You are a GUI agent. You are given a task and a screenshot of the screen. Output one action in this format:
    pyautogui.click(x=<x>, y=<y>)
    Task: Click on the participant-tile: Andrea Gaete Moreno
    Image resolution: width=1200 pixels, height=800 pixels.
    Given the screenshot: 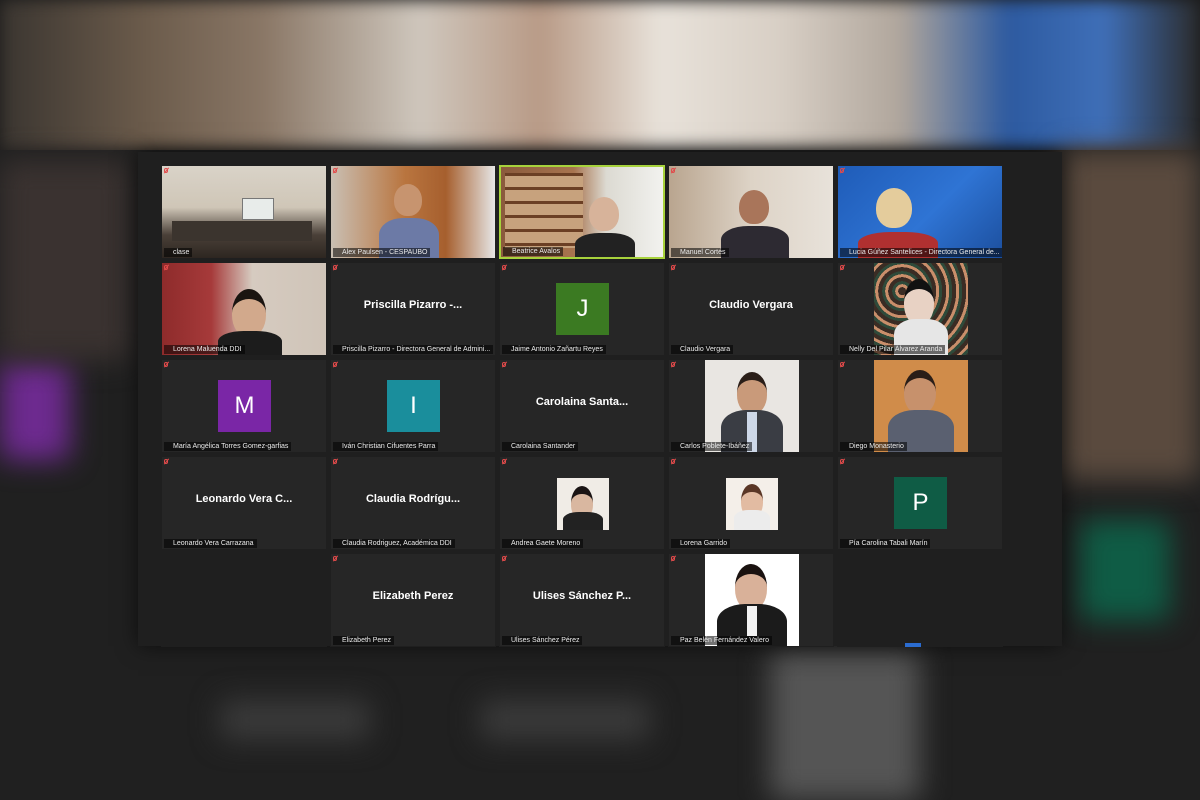 What is the action you would take?
    pyautogui.click(x=582, y=503)
    